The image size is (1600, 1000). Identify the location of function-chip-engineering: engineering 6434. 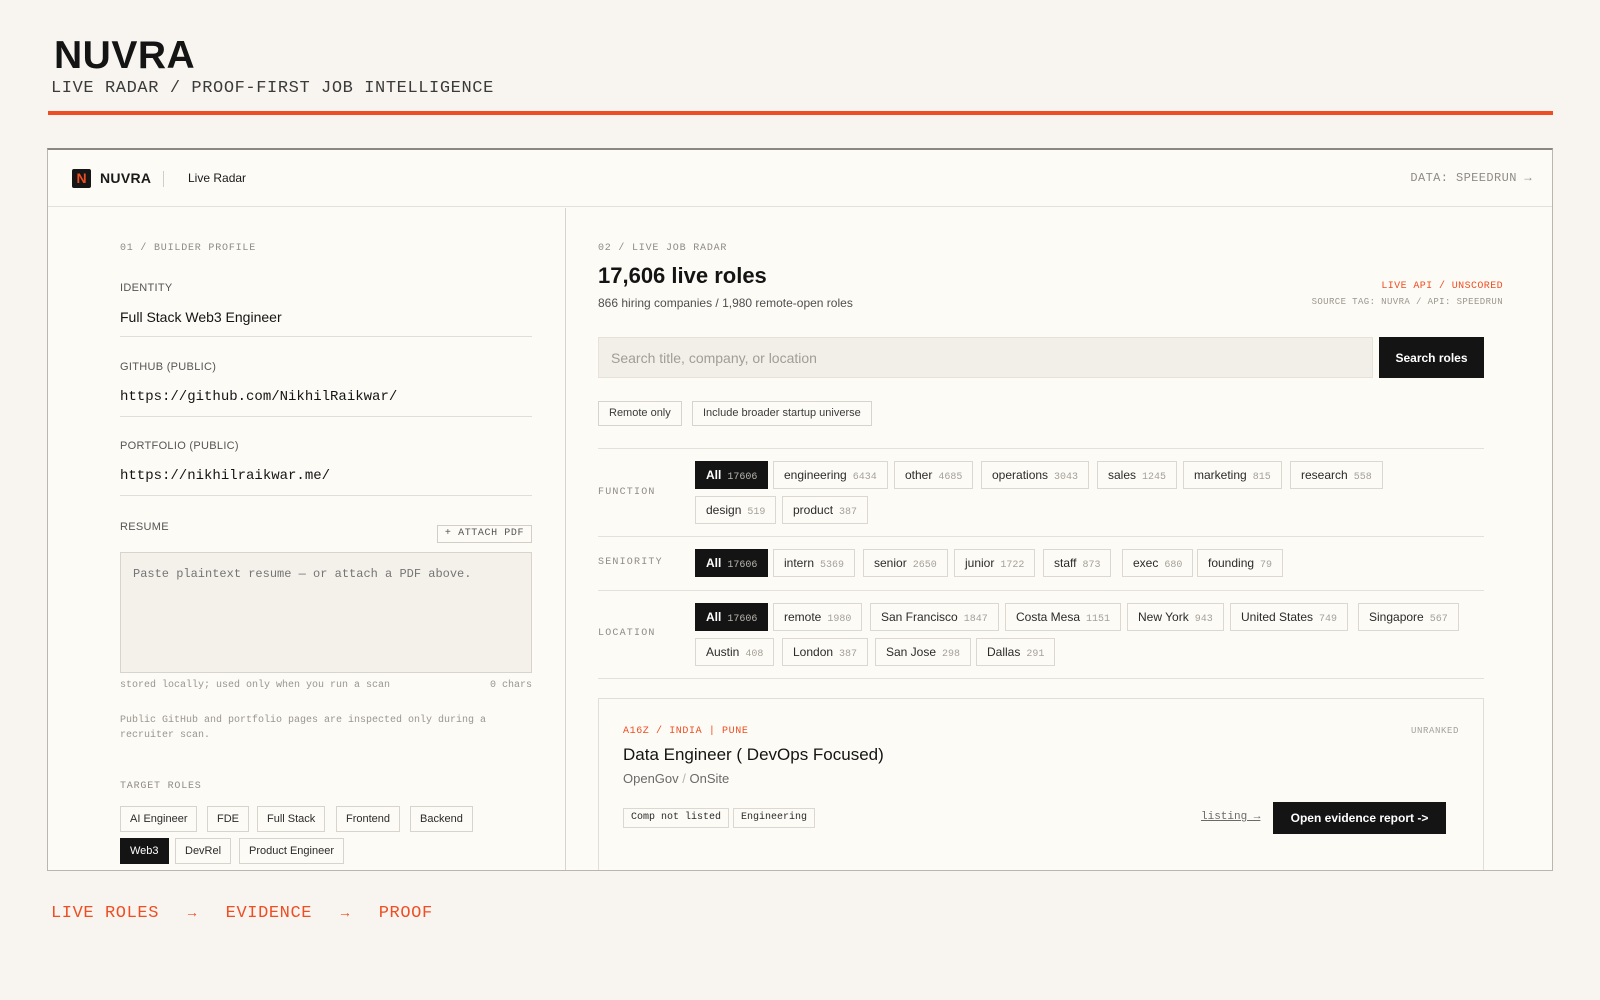
(830, 475).